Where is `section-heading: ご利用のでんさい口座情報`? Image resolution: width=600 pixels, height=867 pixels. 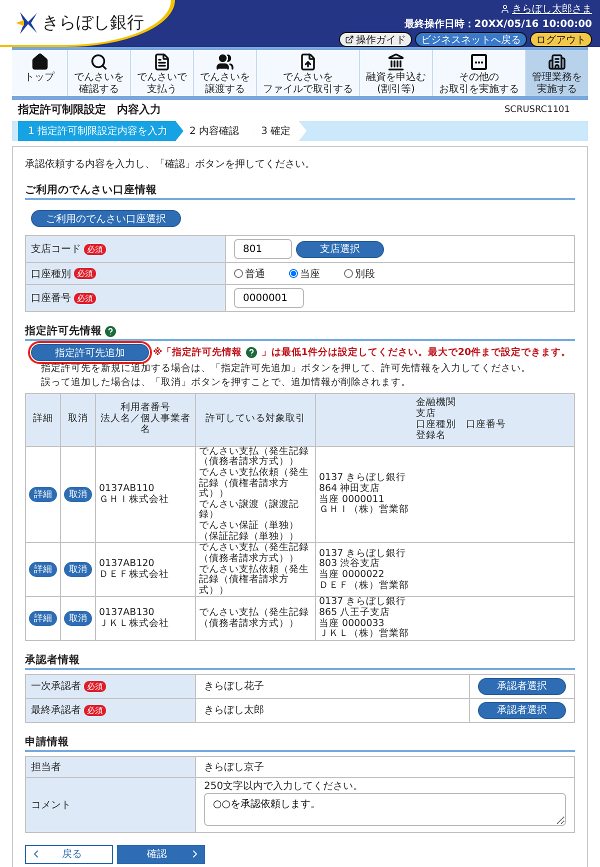 section-heading: ご利用のでんさい口座情報 is located at coordinates (300, 191).